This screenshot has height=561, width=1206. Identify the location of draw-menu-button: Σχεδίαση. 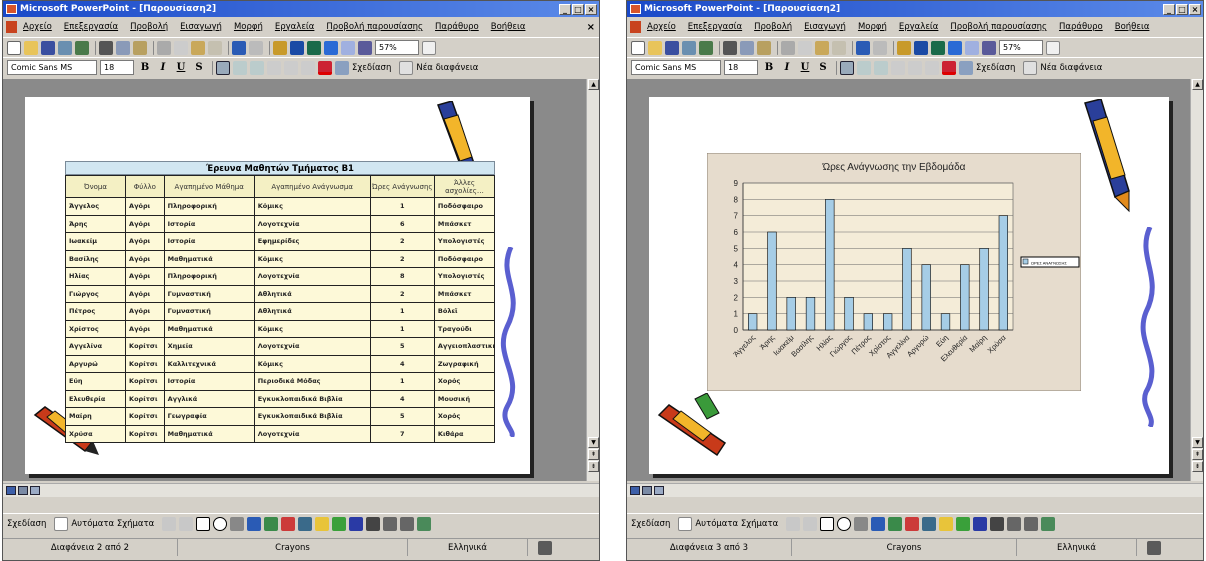
(26, 524).